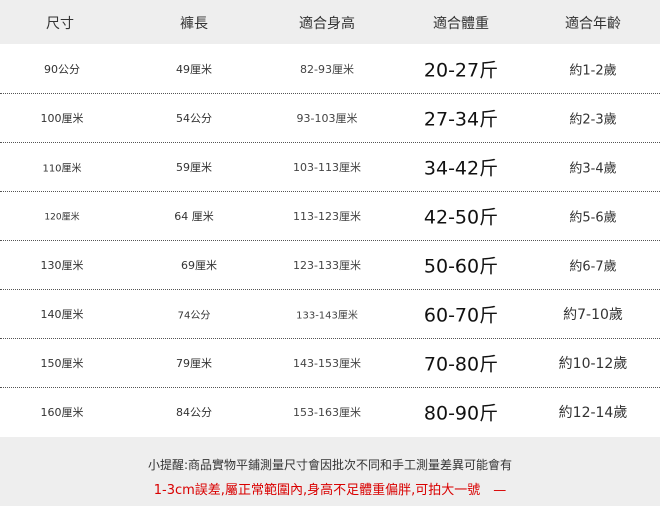 Image resolution: width=660 pixels, height=506 pixels. I want to click on height-cell: 82-93厘米, so click(327, 69).